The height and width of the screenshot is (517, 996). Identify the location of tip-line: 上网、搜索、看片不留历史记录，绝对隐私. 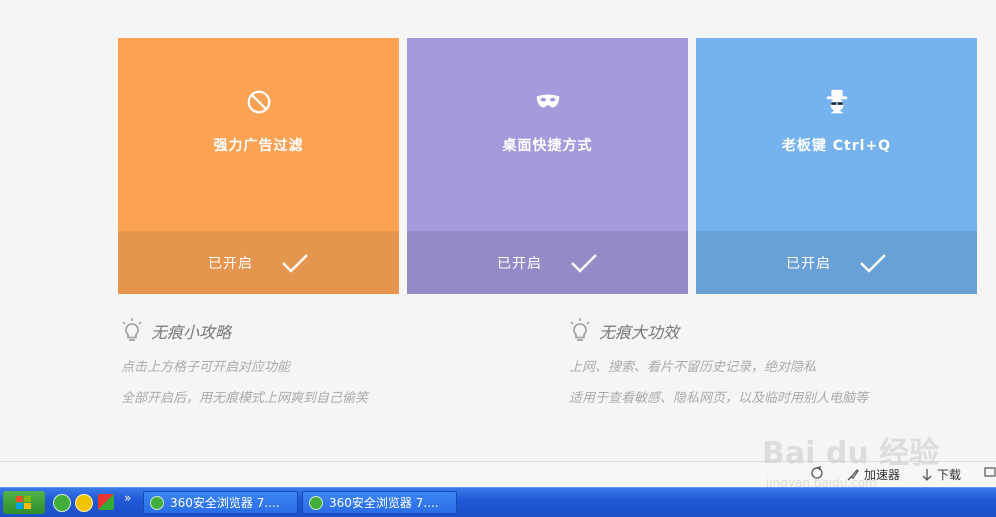
(693, 367).